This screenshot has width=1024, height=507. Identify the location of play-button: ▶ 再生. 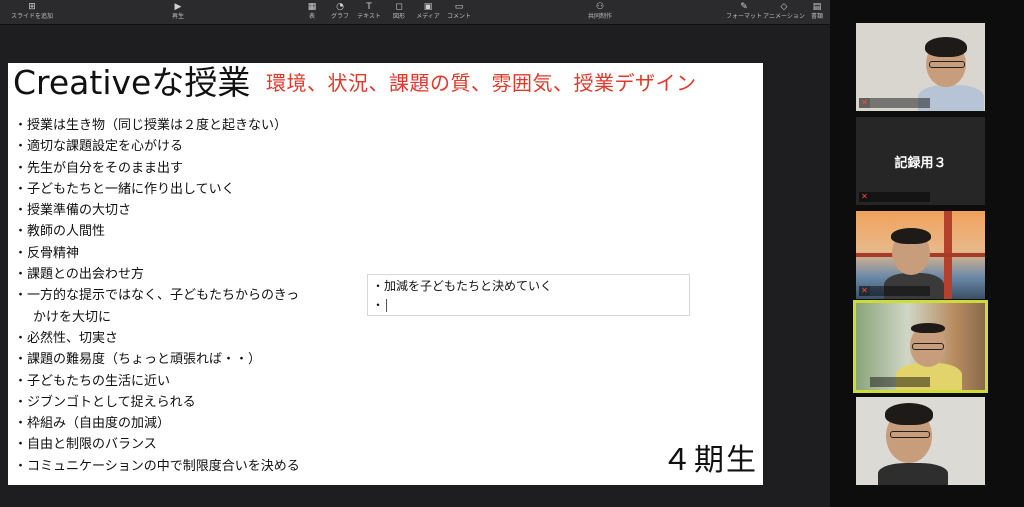
(178, 10).